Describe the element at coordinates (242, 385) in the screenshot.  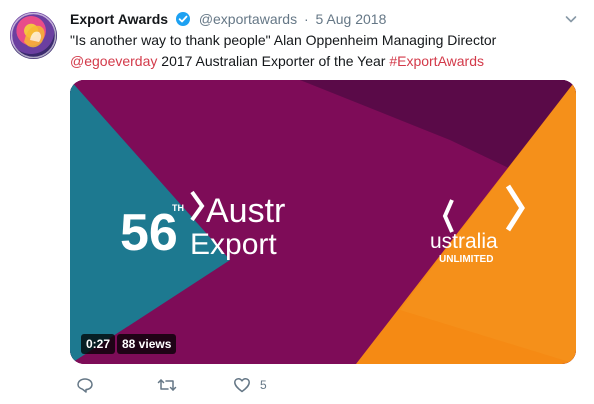
I see `heart-icon` at that location.